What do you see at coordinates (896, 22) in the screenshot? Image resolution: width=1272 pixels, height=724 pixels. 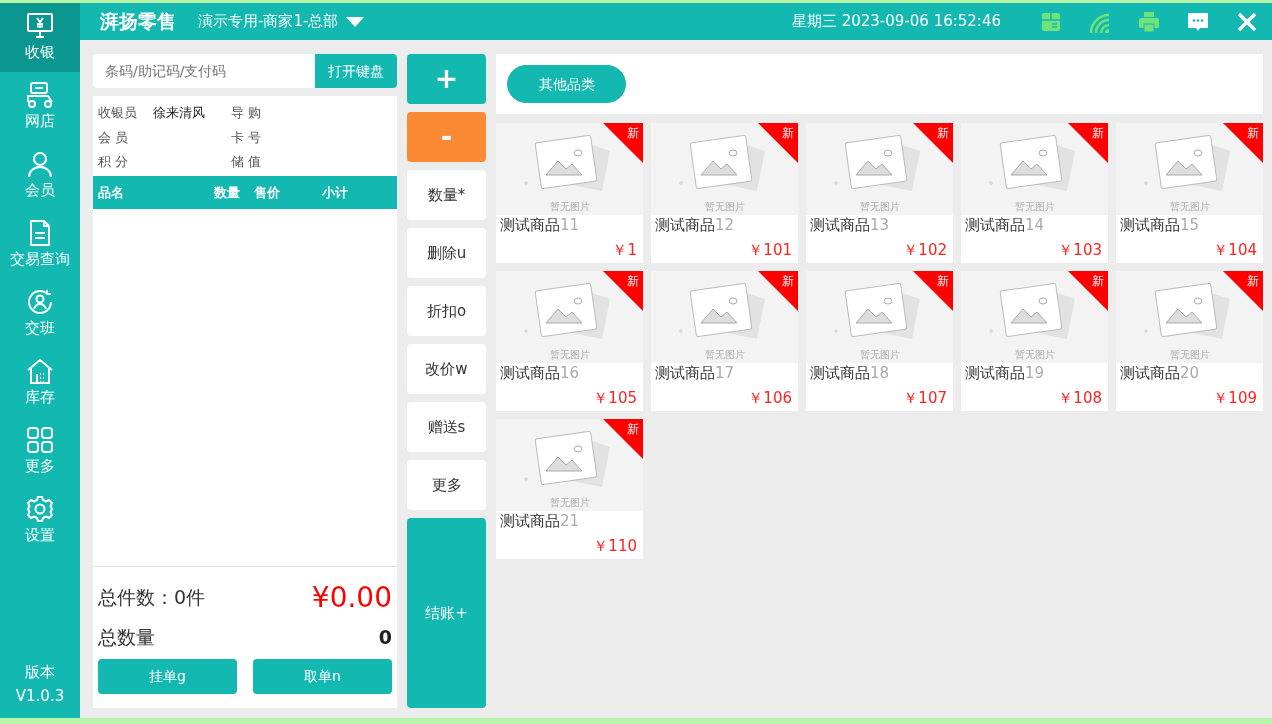 I see `date-time: 星期三 2023-09-06 16:52:46` at bounding box center [896, 22].